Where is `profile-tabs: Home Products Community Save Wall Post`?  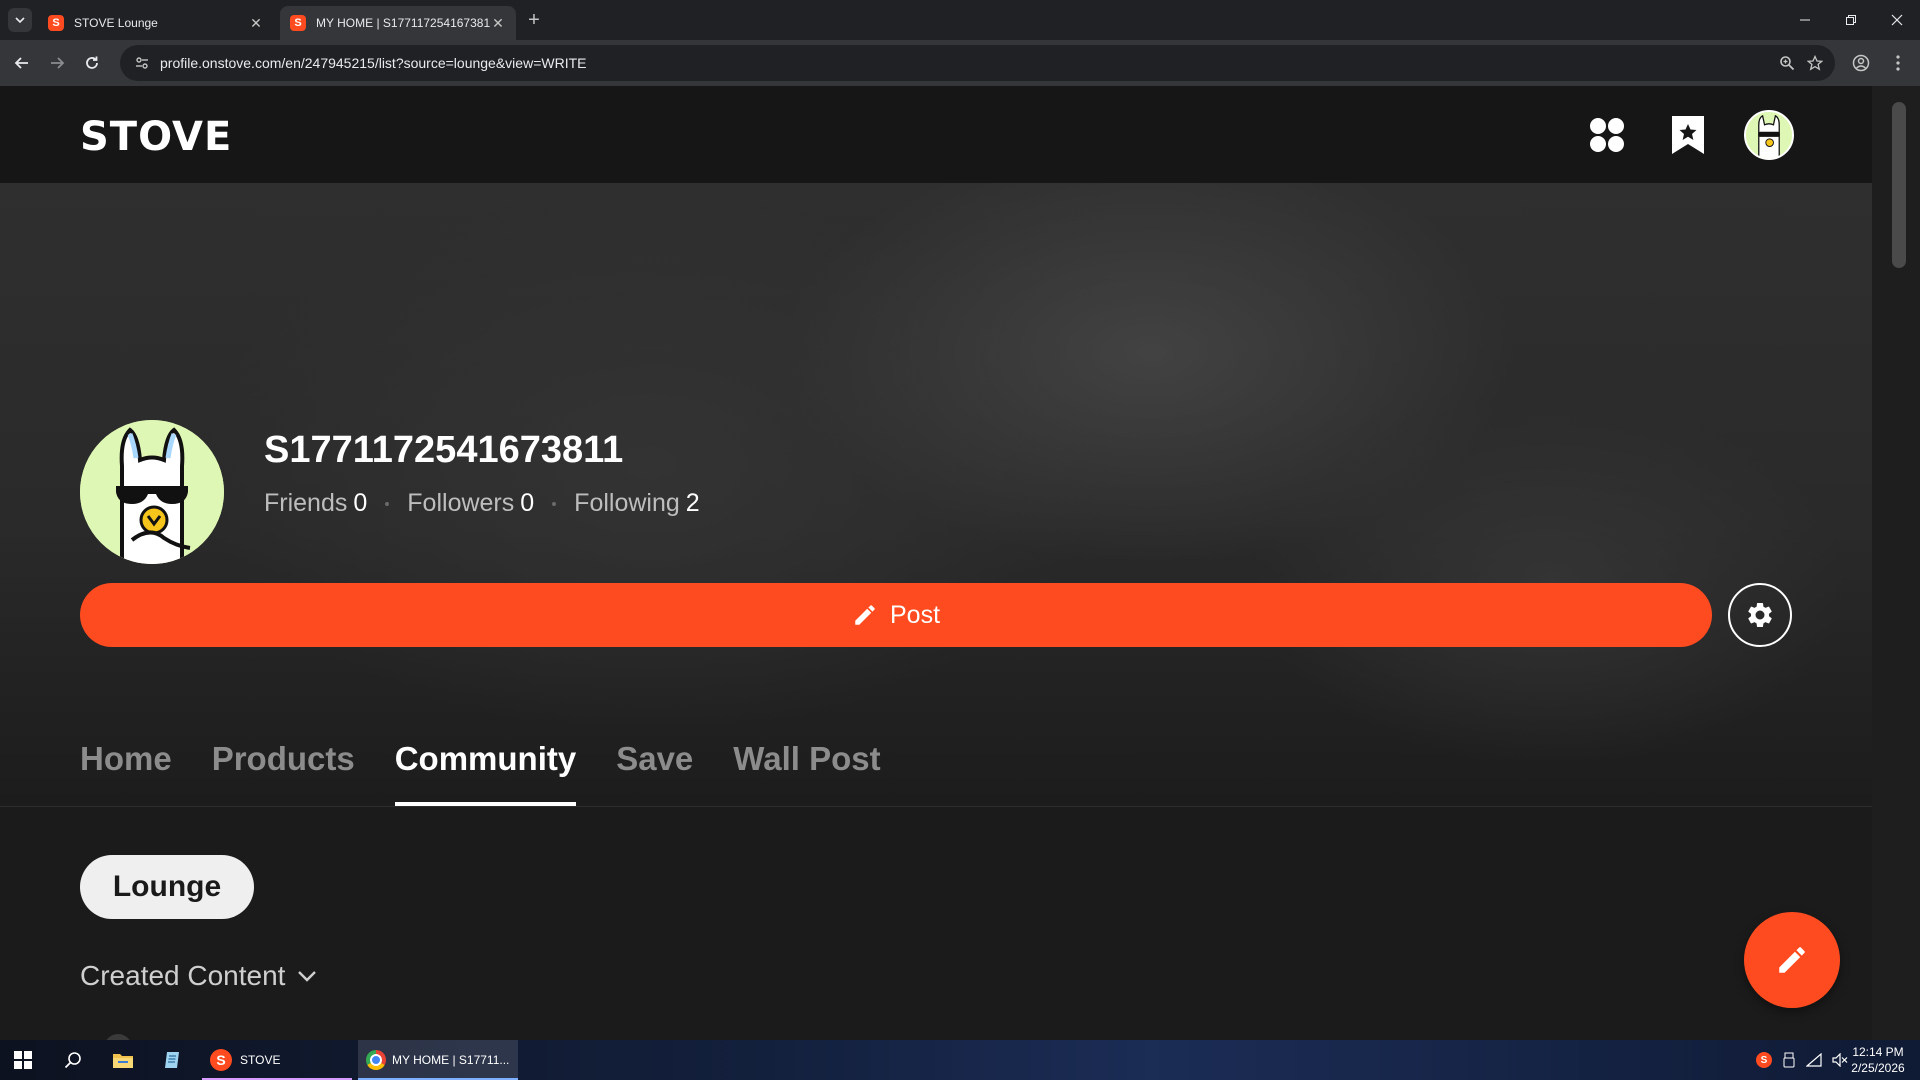
profile-tabs: Home Products Community Save Wall Post is located at coordinates (500, 766).